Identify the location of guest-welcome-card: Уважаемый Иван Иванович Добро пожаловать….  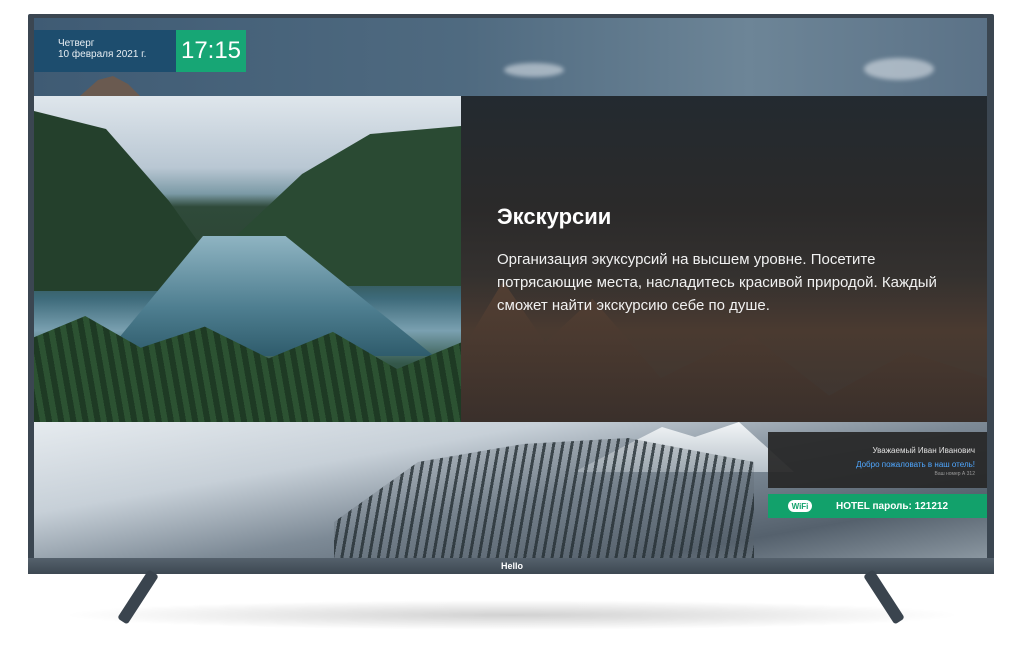
(877, 460).